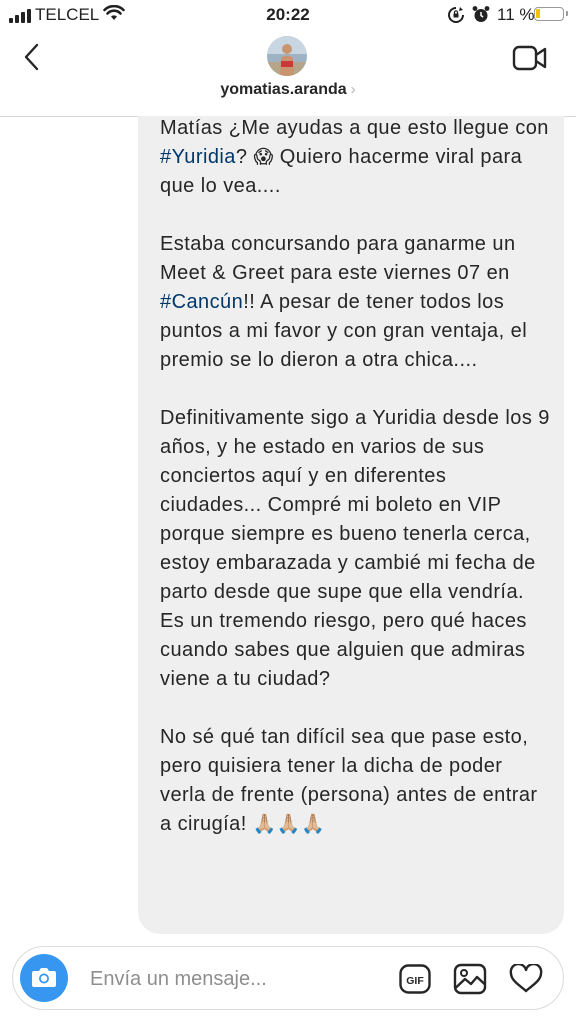 The height and width of the screenshot is (1024, 576). I want to click on alarm-icon, so click(481, 17).